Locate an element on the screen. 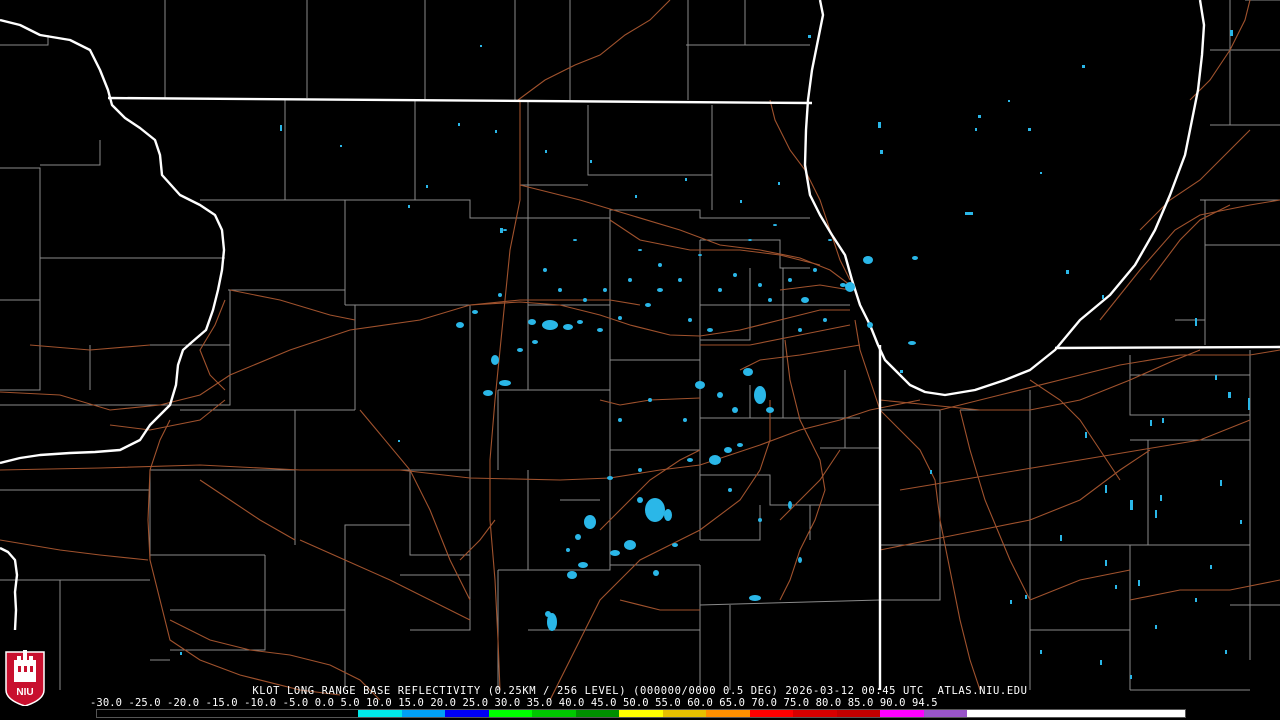 The height and width of the screenshot is (720, 1280). reflectivity-colorbar is located at coordinates (641, 713).